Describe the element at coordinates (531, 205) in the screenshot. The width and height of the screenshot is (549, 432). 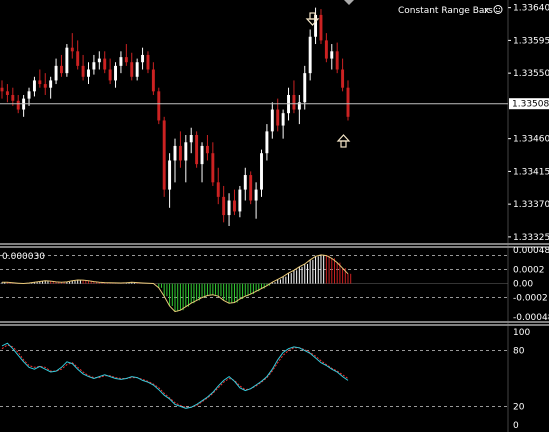
I see `price-tick-label: 1.33370` at that location.